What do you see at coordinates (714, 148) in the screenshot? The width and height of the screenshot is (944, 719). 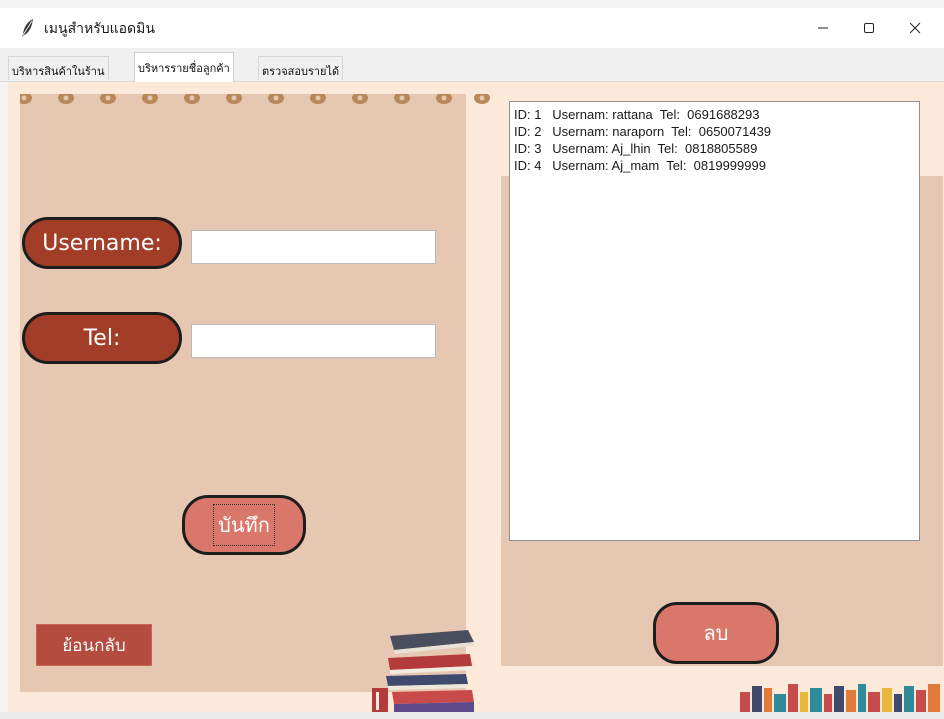 I see `list-item: ID: 3 Usernam: Aj_lhin Tel: 0818805589` at bounding box center [714, 148].